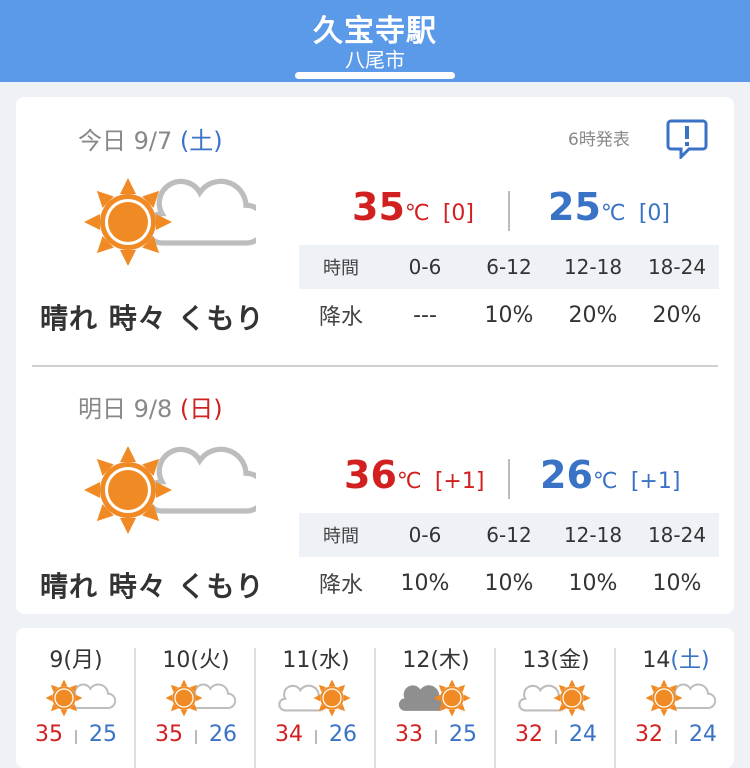  Describe the element at coordinates (417, 213) in the screenshot. I see `max-temp-unit: ℃` at that location.